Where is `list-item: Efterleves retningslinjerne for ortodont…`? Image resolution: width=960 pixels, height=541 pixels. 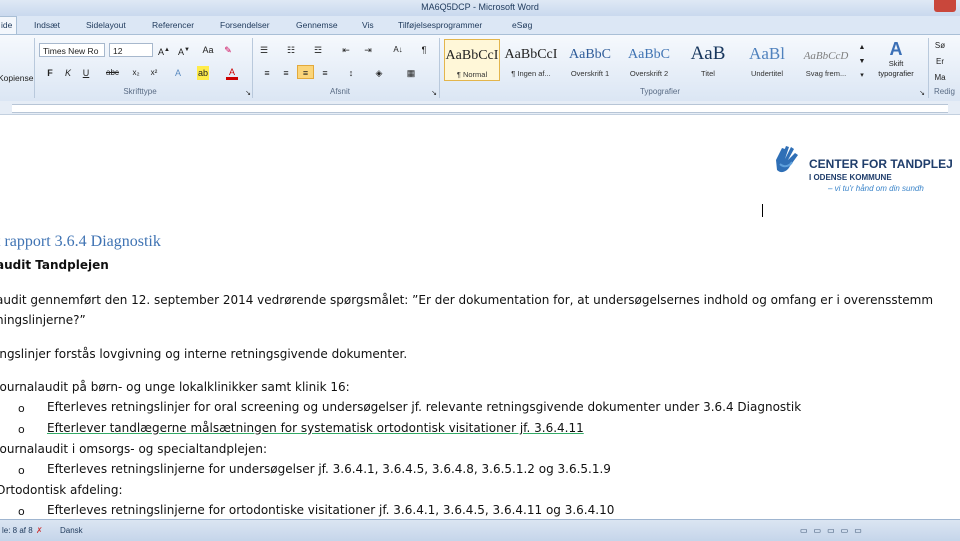 list-item: Efterleves retningslinjerne for ortodont… is located at coordinates (331, 510).